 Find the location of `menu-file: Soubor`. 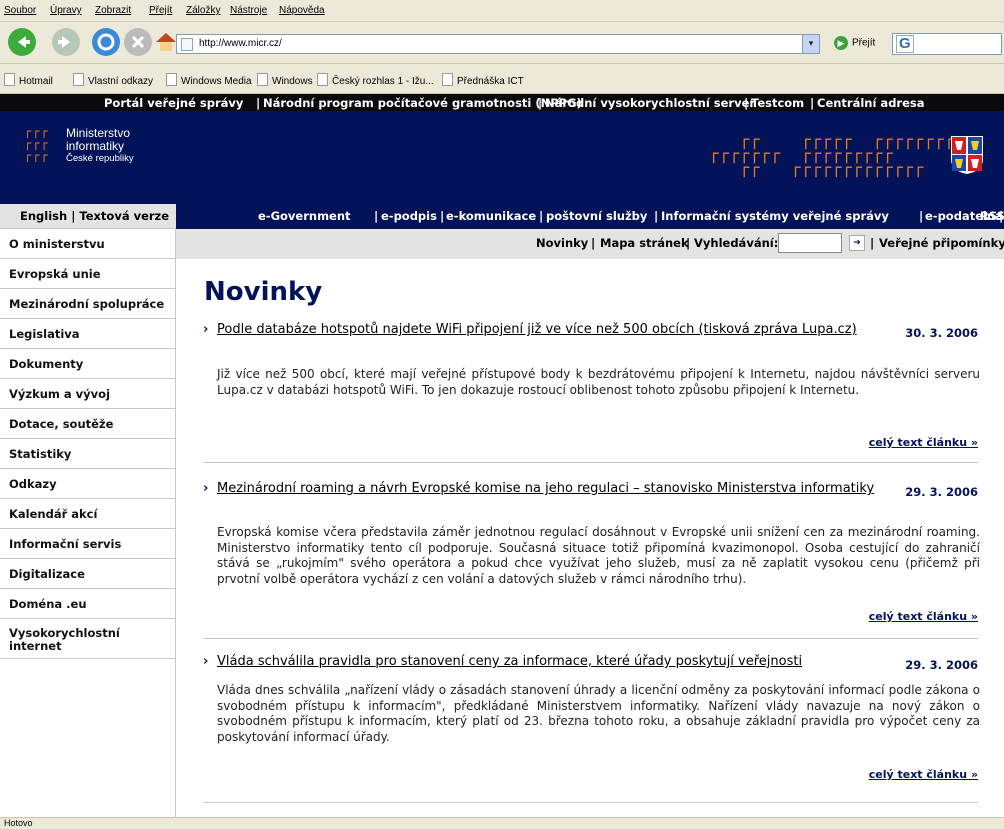

menu-file: Soubor is located at coordinates (20, 10).